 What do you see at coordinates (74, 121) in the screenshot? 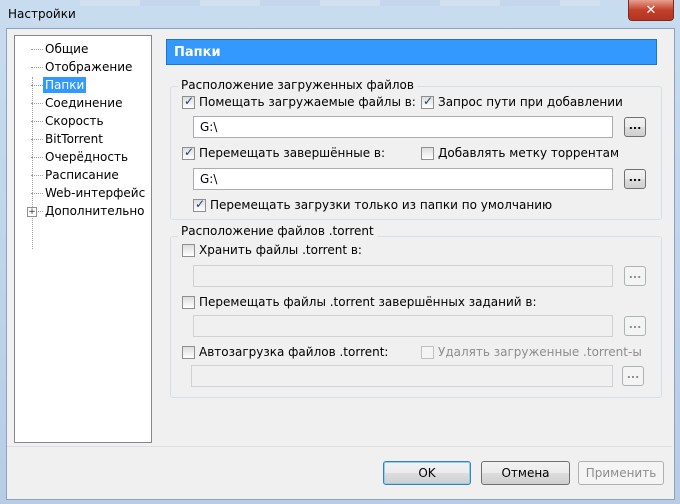
I see `sidebar-item-speed: Скорость` at bounding box center [74, 121].